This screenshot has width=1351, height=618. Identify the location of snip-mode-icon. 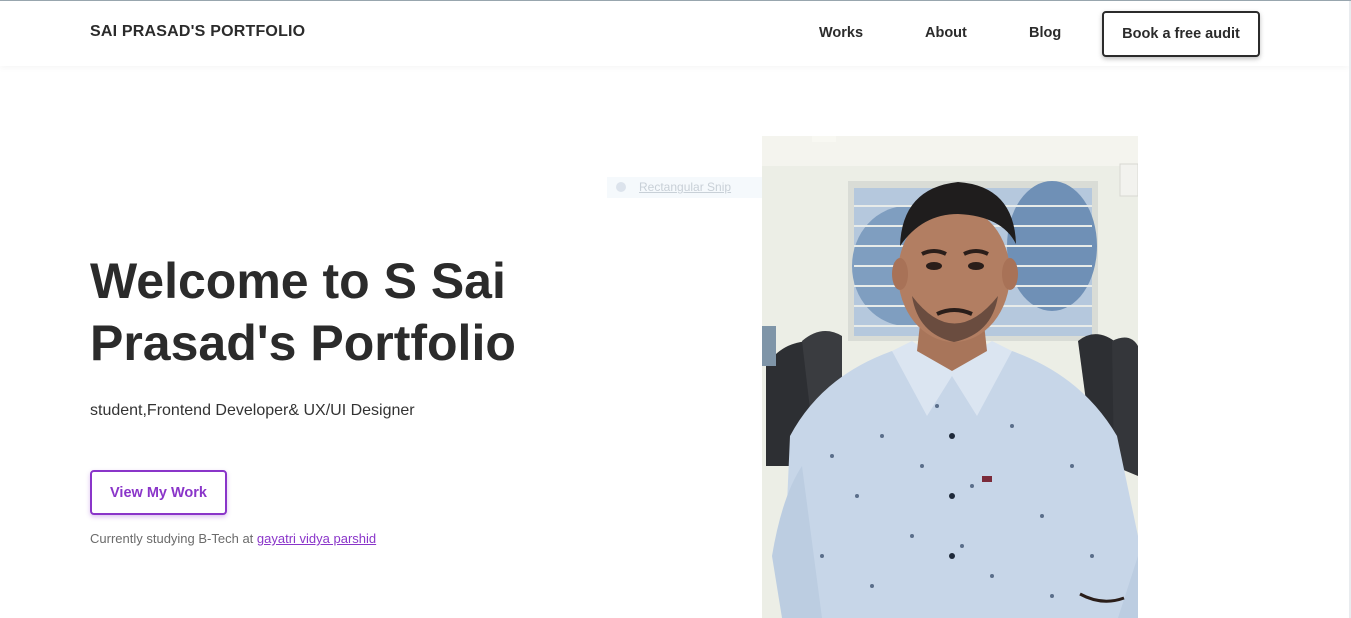
(621, 187).